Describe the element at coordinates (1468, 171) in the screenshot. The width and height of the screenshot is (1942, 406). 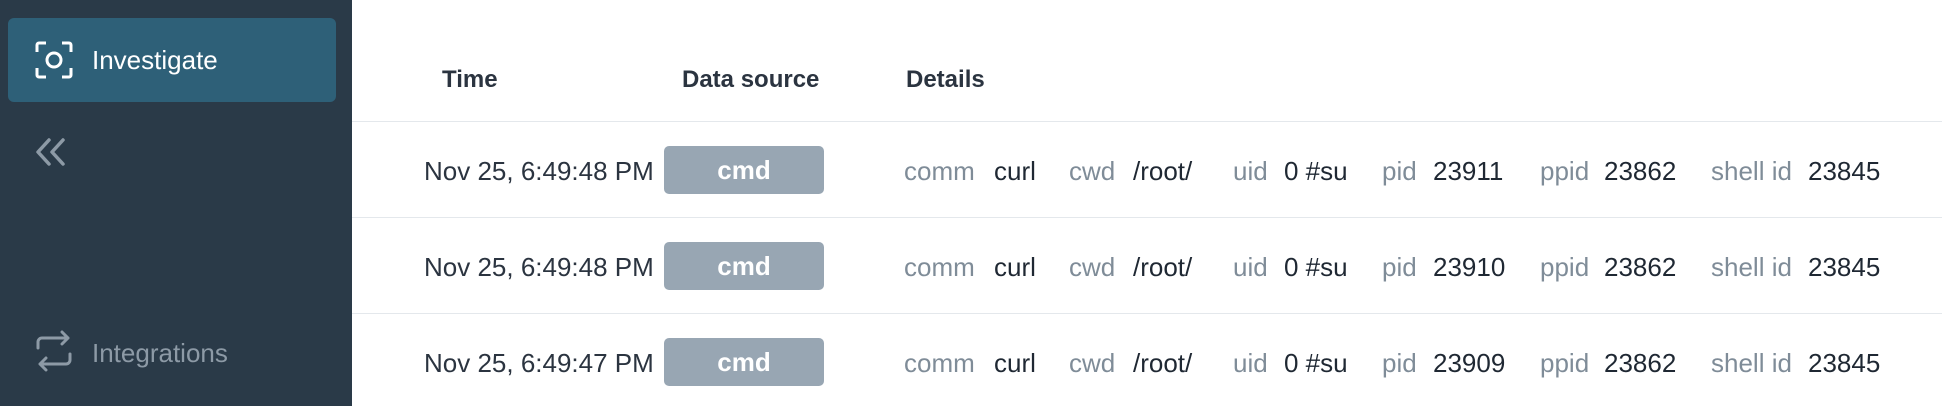
I see `detail-value: 23911` at that location.